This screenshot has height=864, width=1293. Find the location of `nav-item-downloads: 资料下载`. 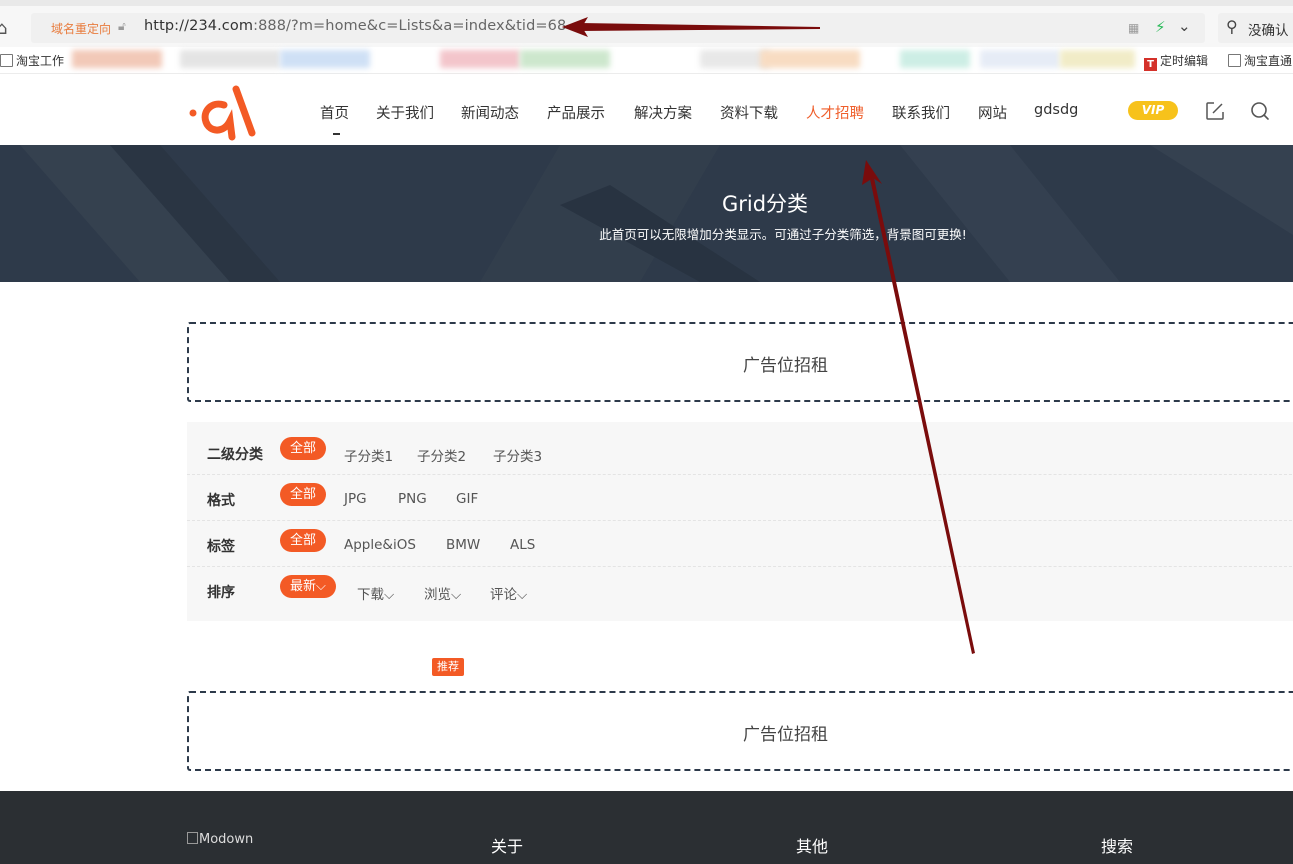

nav-item-downloads: 资料下载 is located at coordinates (749, 112).